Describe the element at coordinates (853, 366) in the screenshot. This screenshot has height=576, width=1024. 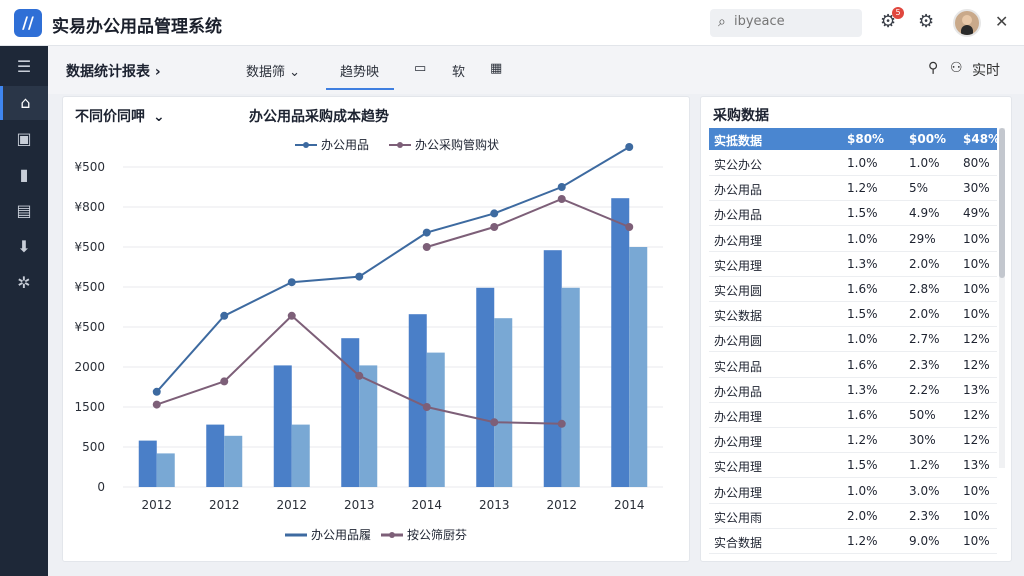
I see `table-row: 实公用品 1.6% 2.3% 12%` at that location.